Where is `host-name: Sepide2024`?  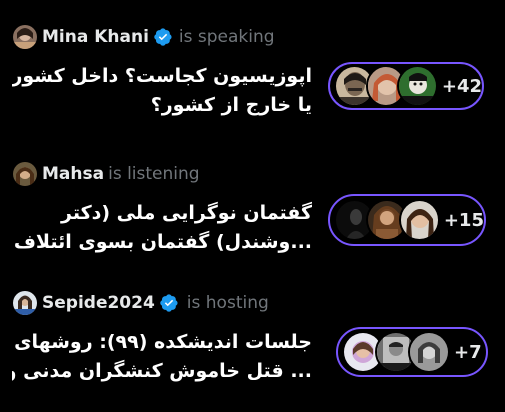 host-name: Sepide2024 is located at coordinates (98, 303).